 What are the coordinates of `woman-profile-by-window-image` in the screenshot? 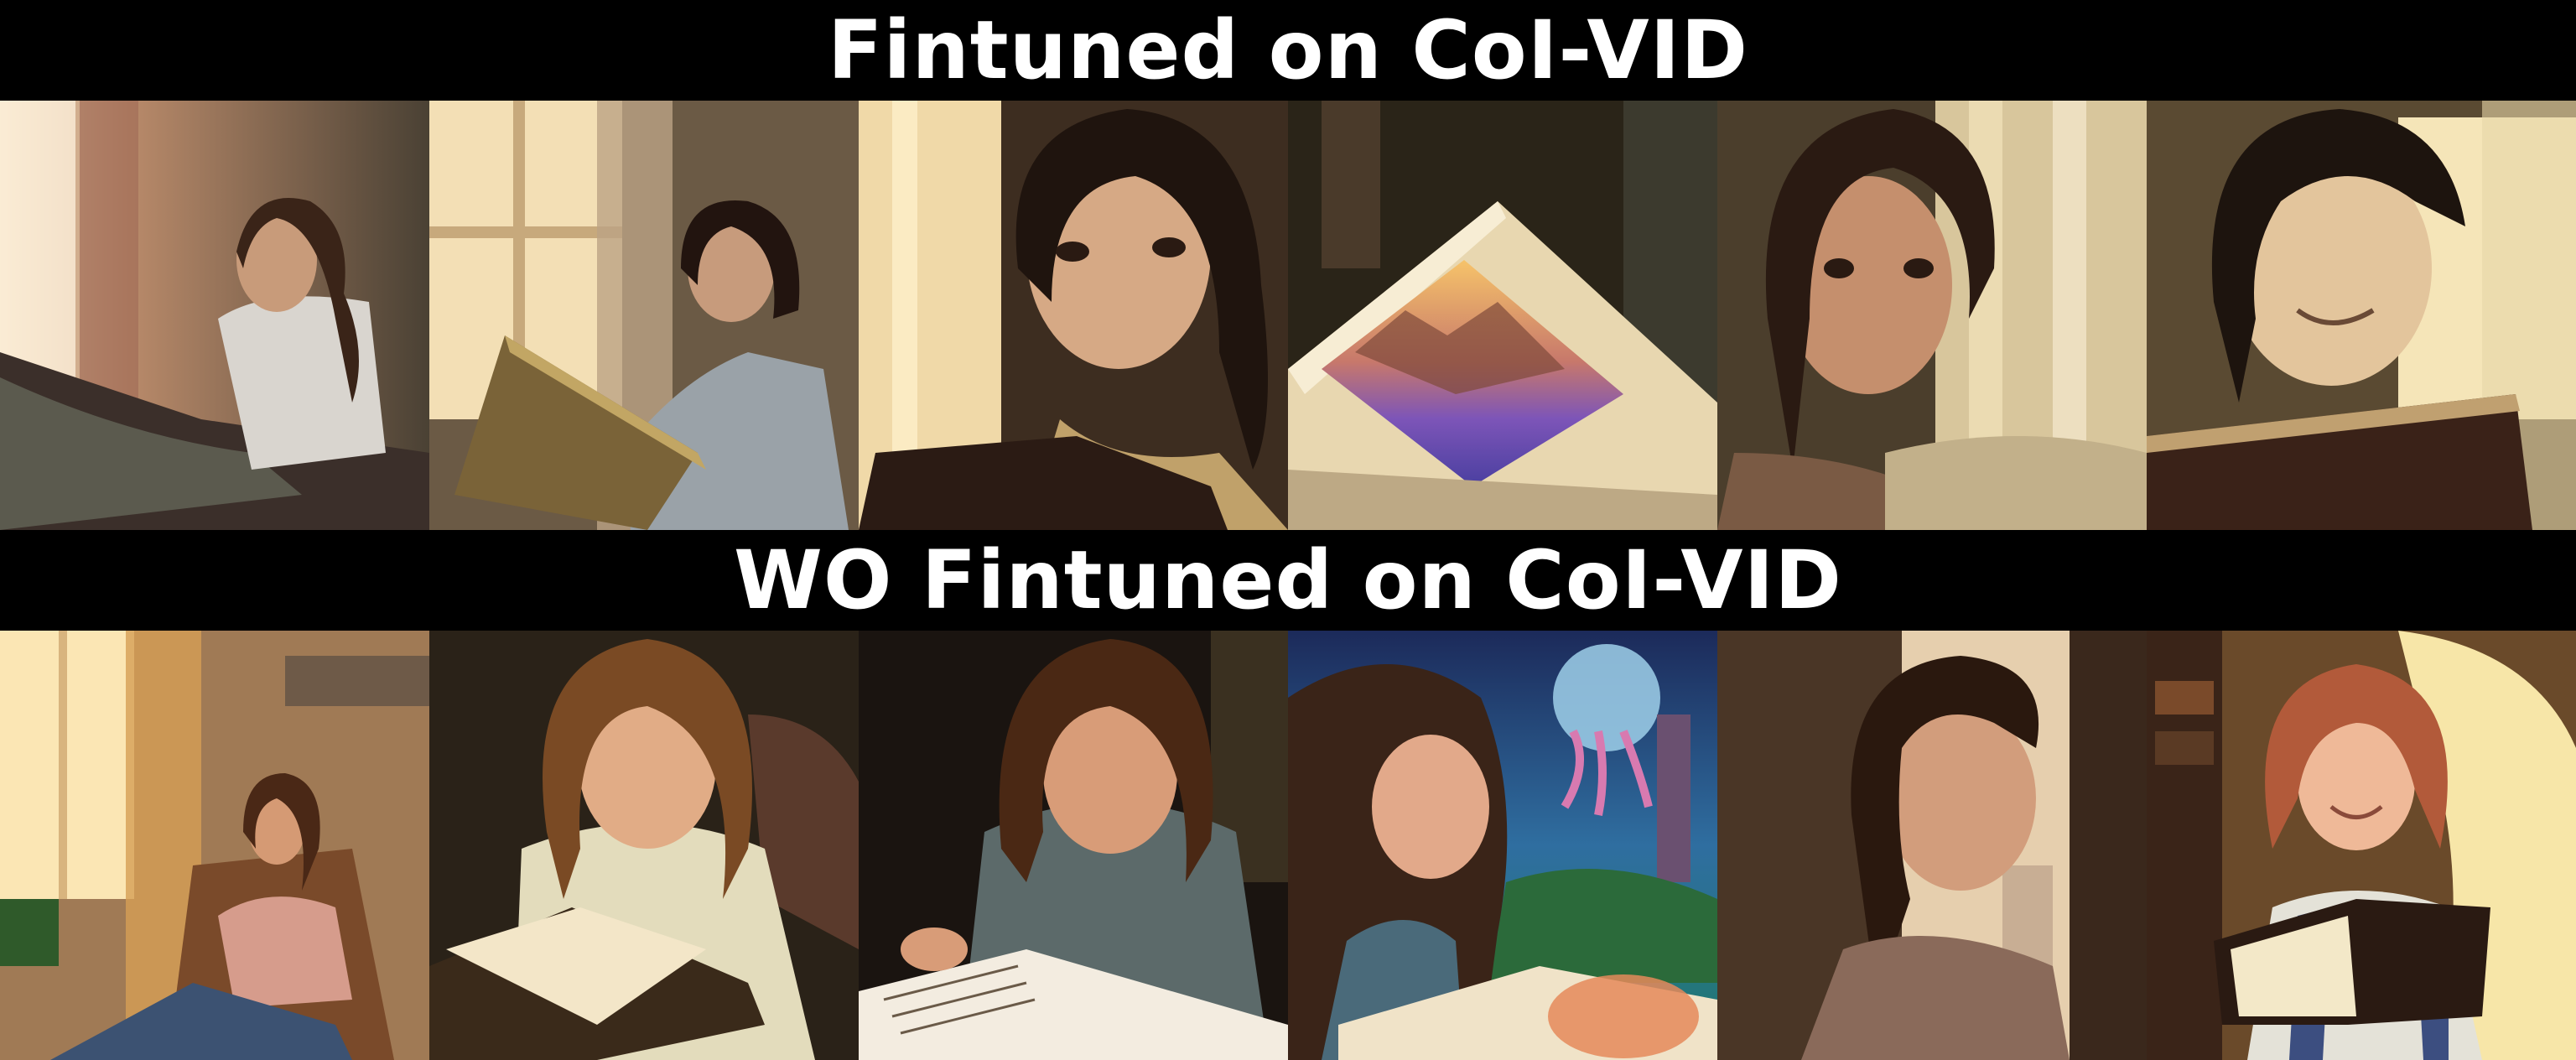 It's located at (1932, 845).